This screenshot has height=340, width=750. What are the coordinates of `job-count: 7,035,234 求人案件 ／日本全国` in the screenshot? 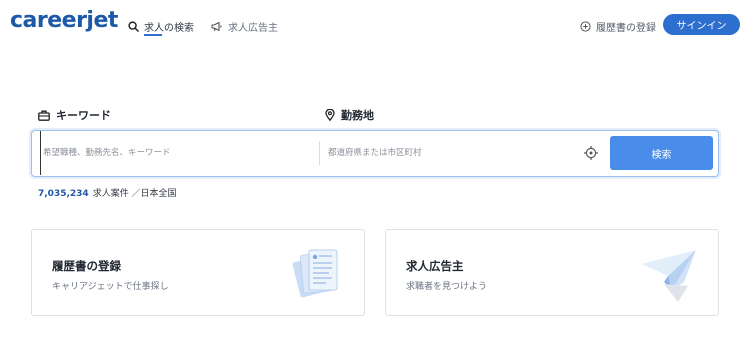 It's located at (107, 192).